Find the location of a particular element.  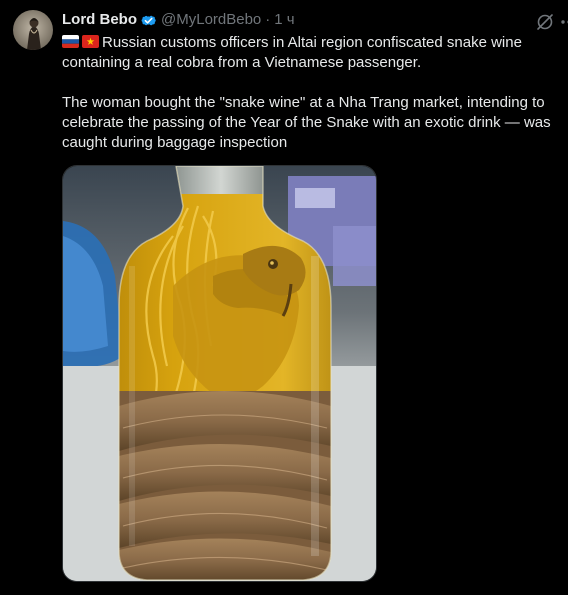

avatar-silhouette-icon is located at coordinates (33, 30).